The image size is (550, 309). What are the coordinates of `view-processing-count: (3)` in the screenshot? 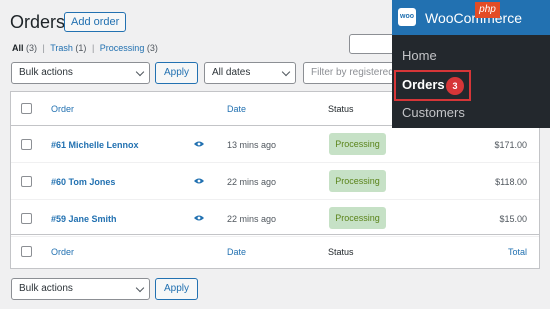 It's located at (152, 48).